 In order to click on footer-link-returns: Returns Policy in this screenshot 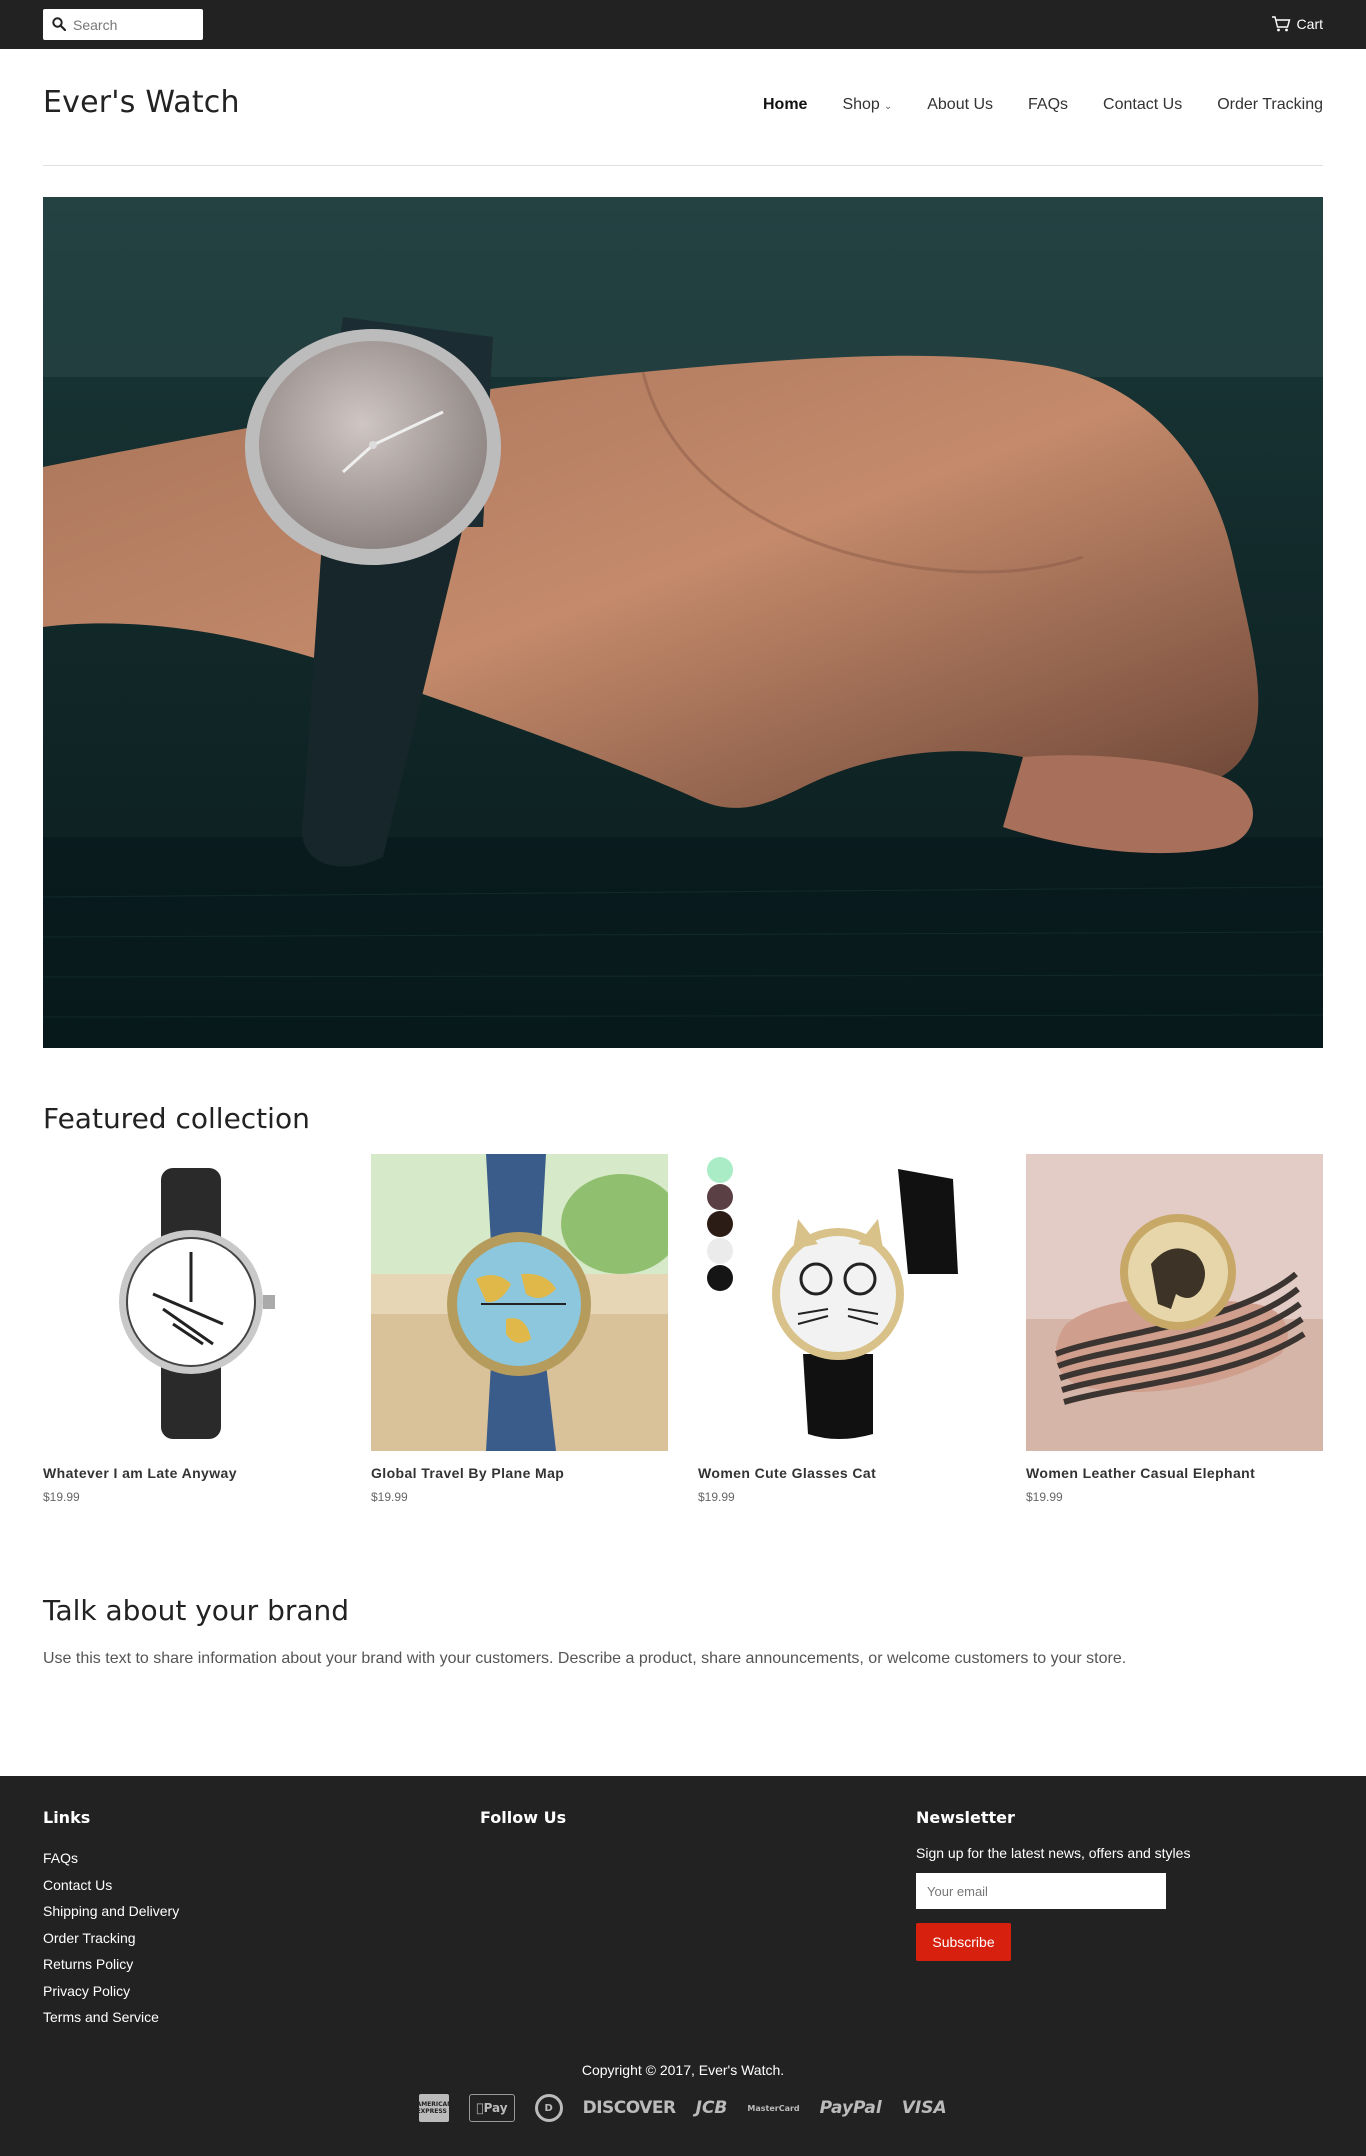, I will do `click(111, 1964)`.